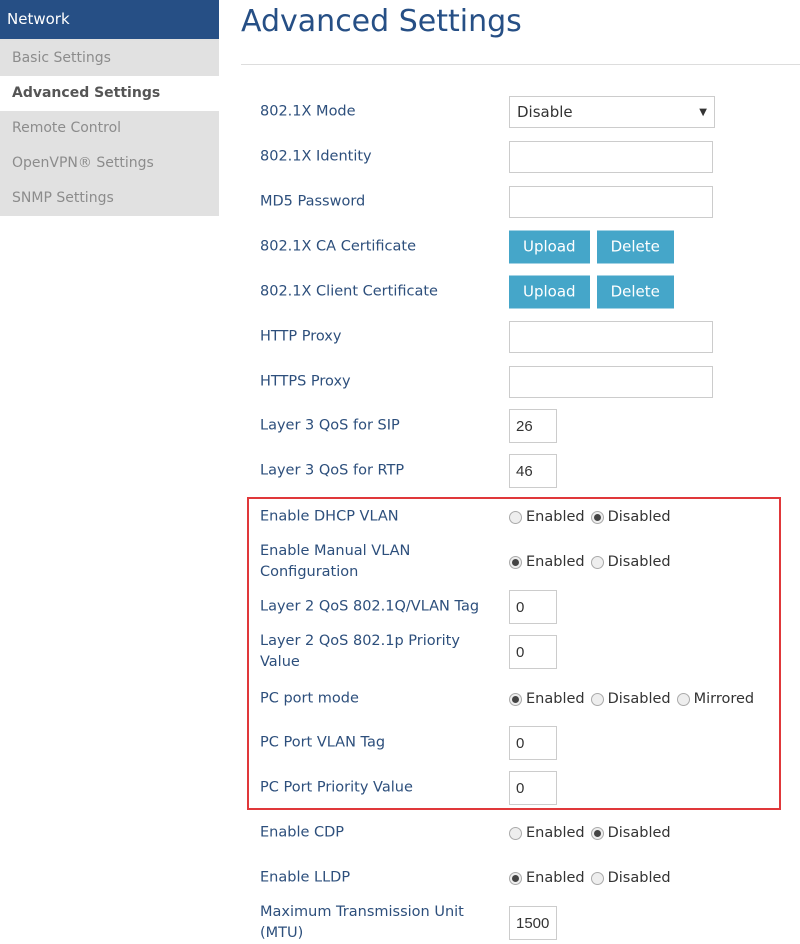 The width and height of the screenshot is (800, 944). Describe the element at coordinates (703, 112) in the screenshot. I see `chevron-down-icon: ▼` at that location.